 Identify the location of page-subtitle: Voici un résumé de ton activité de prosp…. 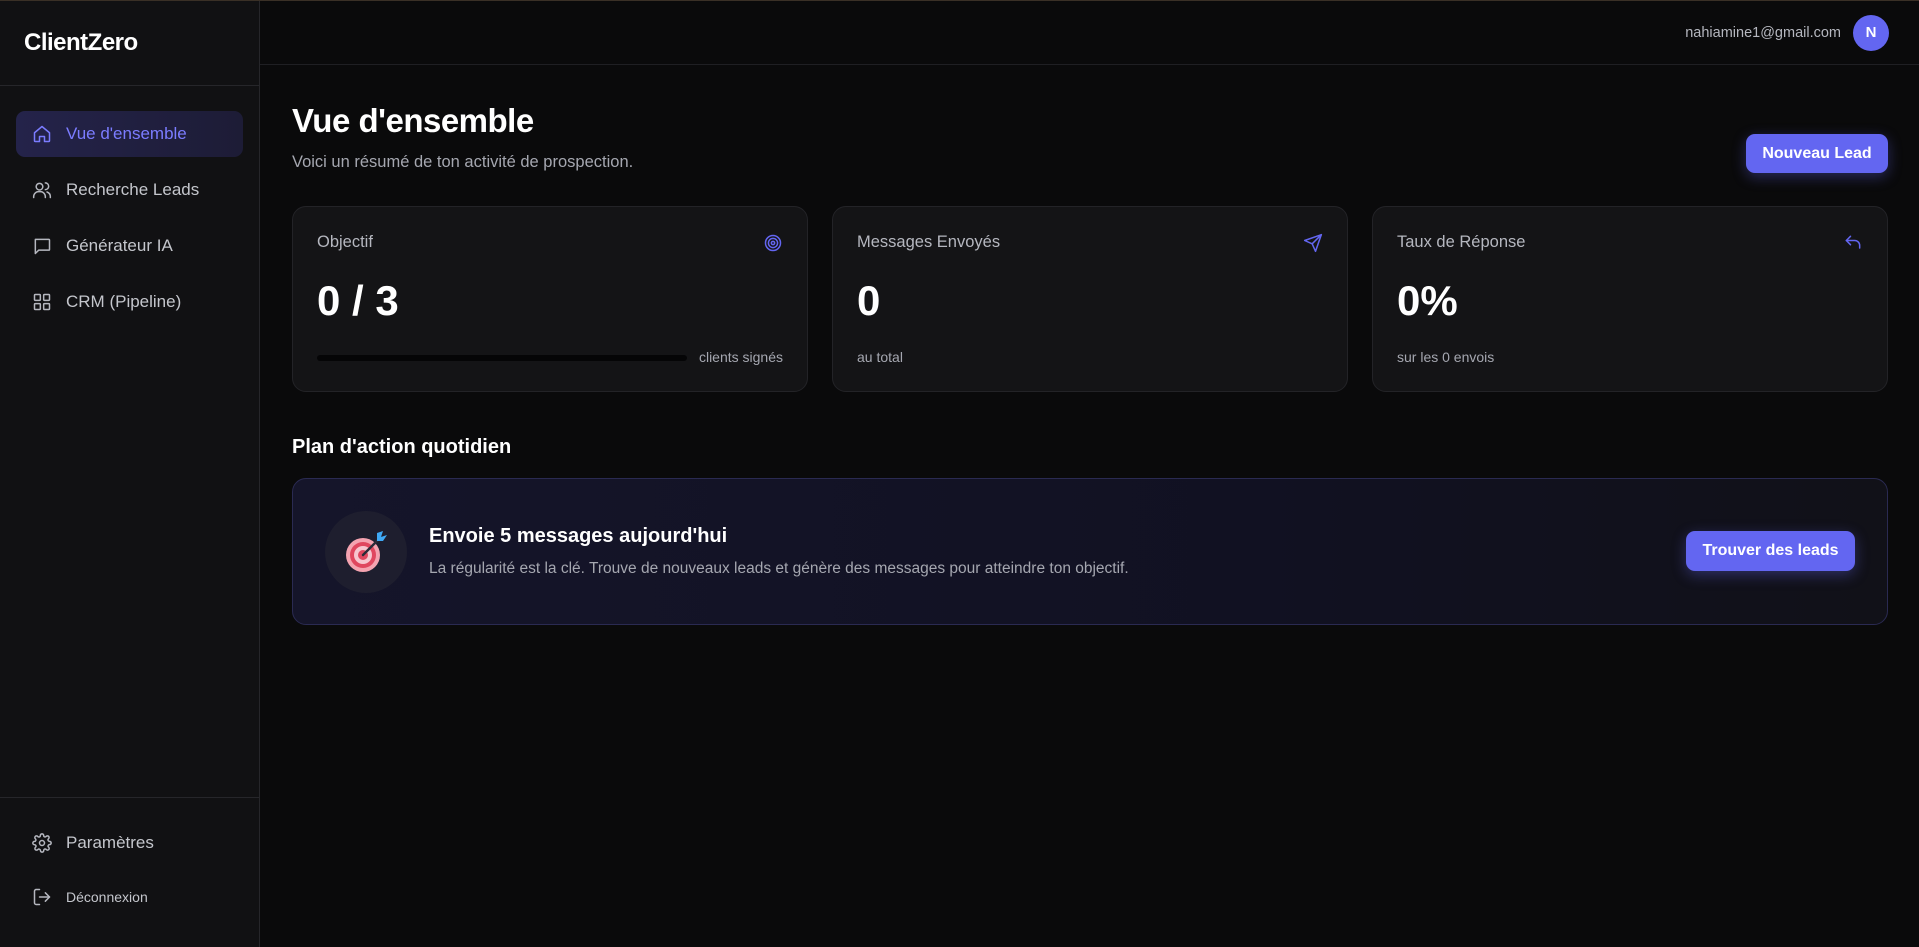
(463, 162).